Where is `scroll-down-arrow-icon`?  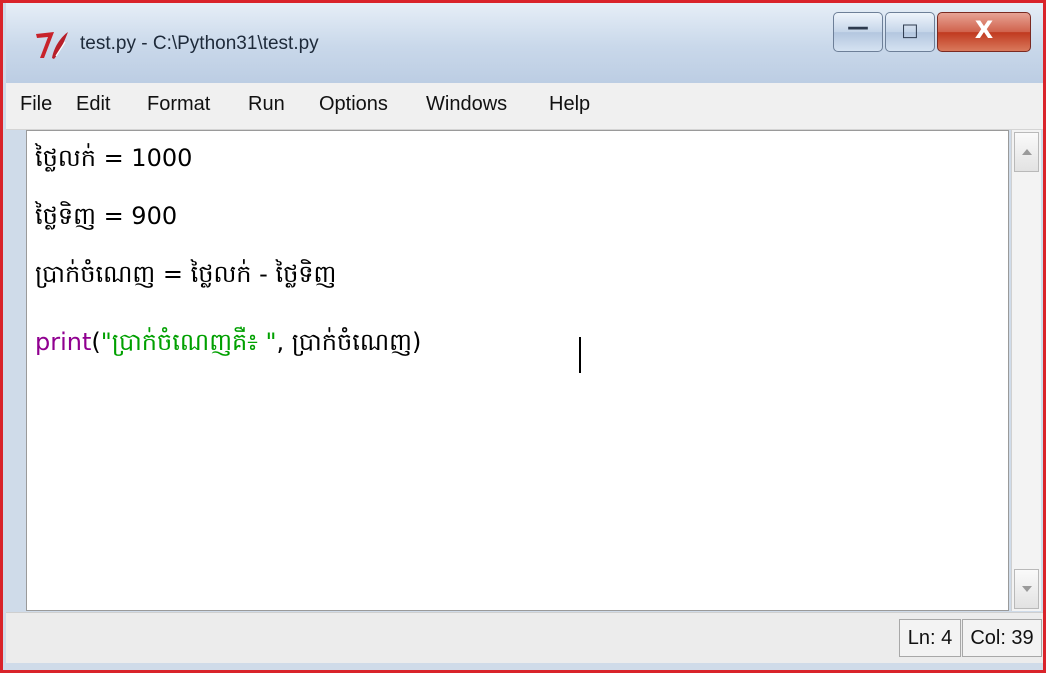 scroll-down-arrow-icon is located at coordinates (1027, 589).